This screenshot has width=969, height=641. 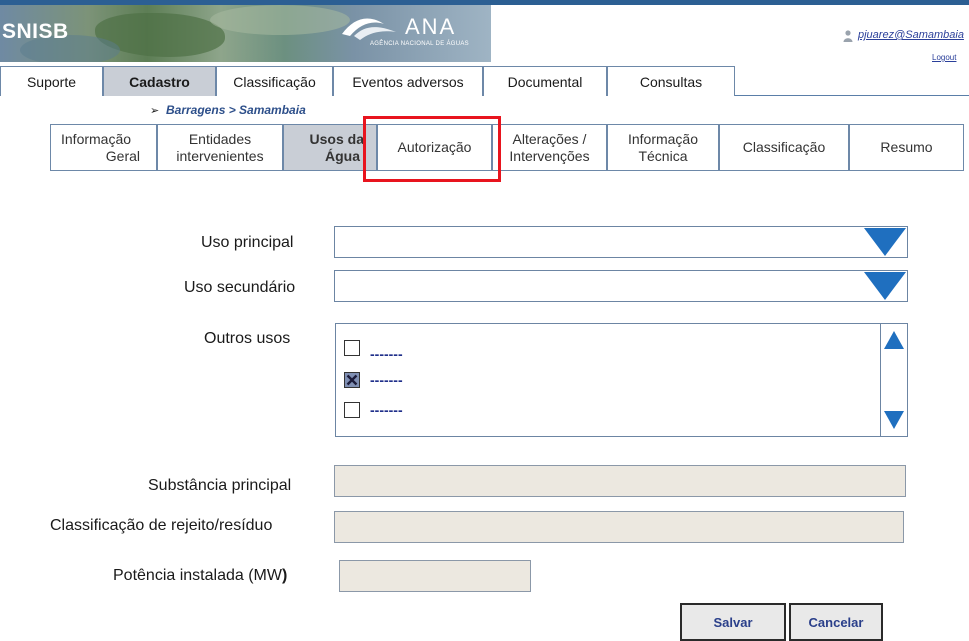 I want to click on uso-secundario-select, so click(x=621, y=286).